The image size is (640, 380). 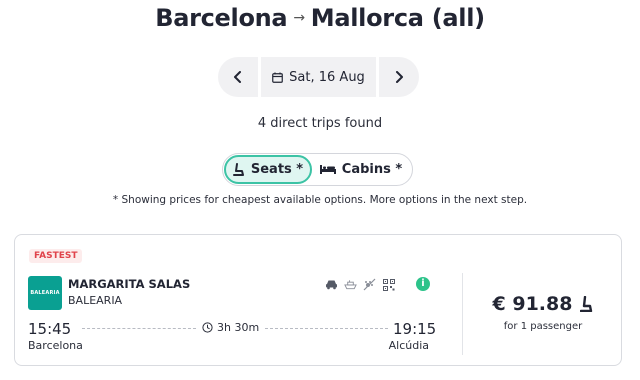 I want to click on route-arrow-icon: →, so click(x=299, y=18).